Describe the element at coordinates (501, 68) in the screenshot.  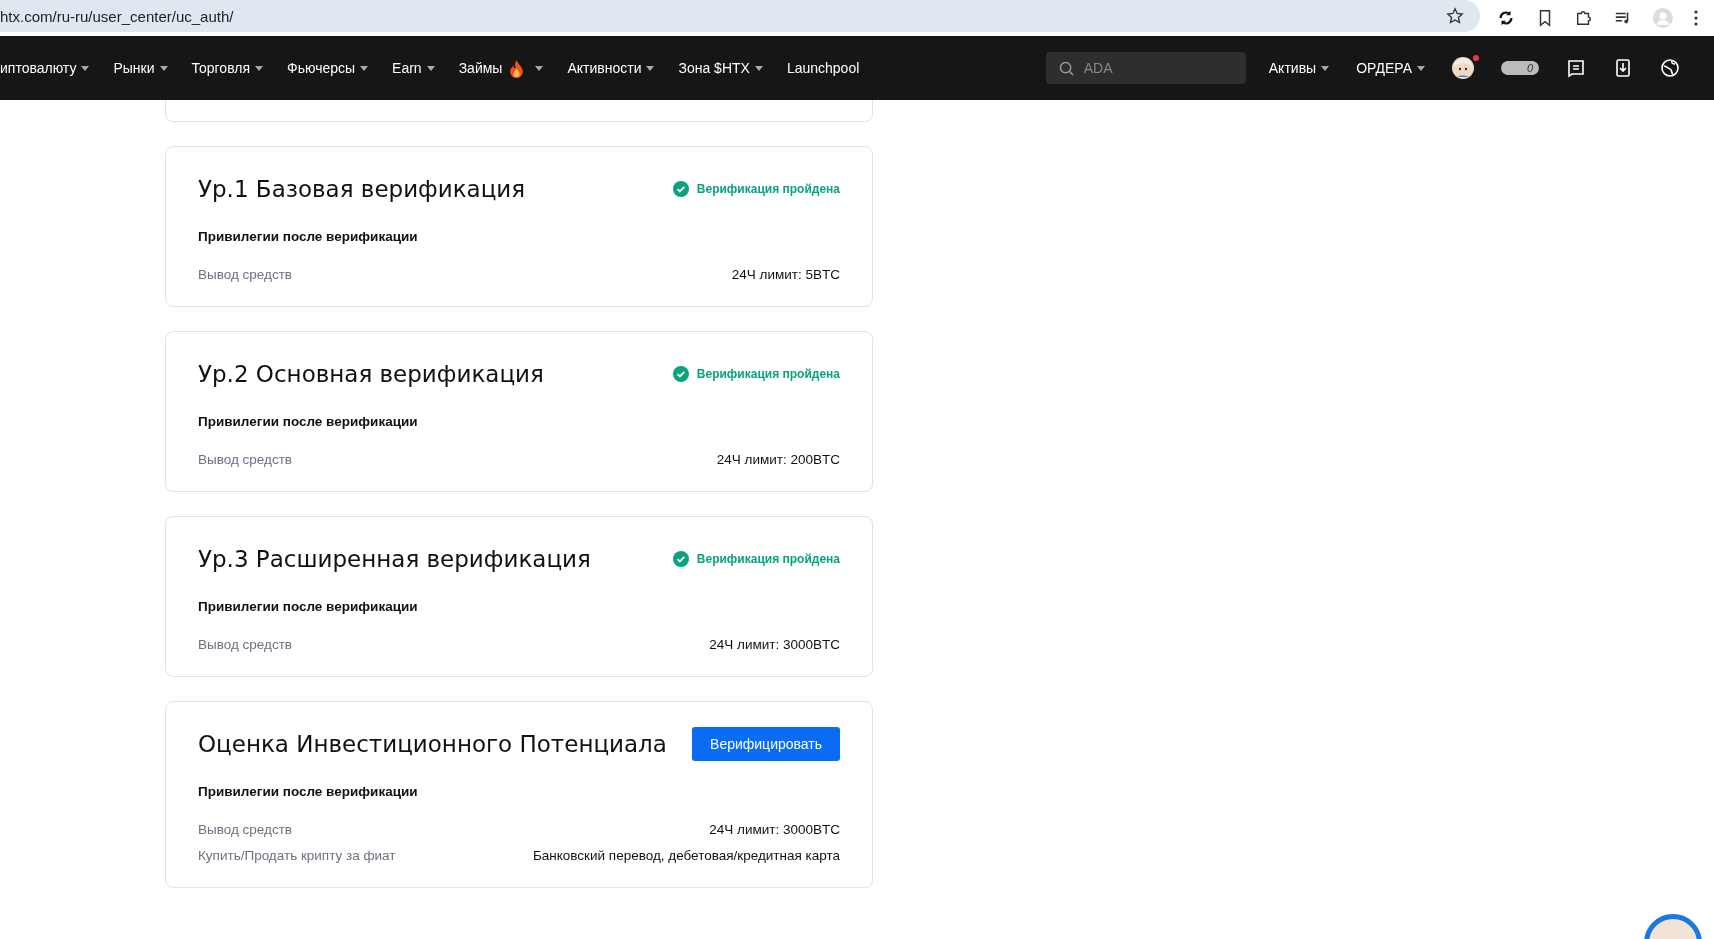
I see `nav-menu-item: Займы` at that location.